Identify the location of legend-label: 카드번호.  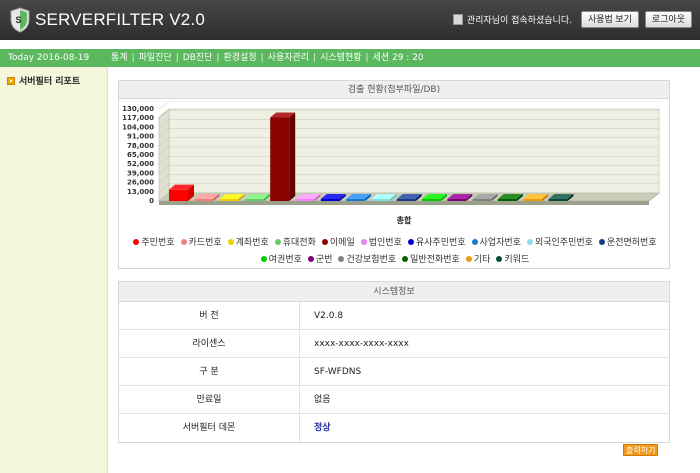
(205, 243).